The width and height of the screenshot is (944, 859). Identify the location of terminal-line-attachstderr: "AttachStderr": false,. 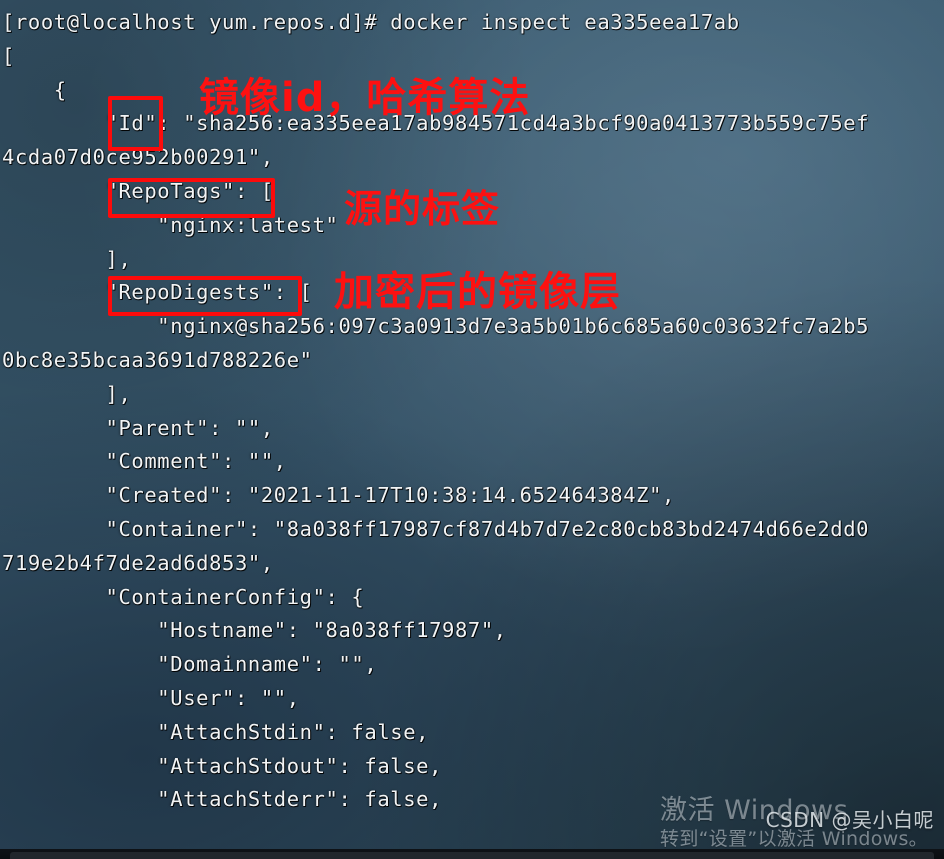
(222, 799).